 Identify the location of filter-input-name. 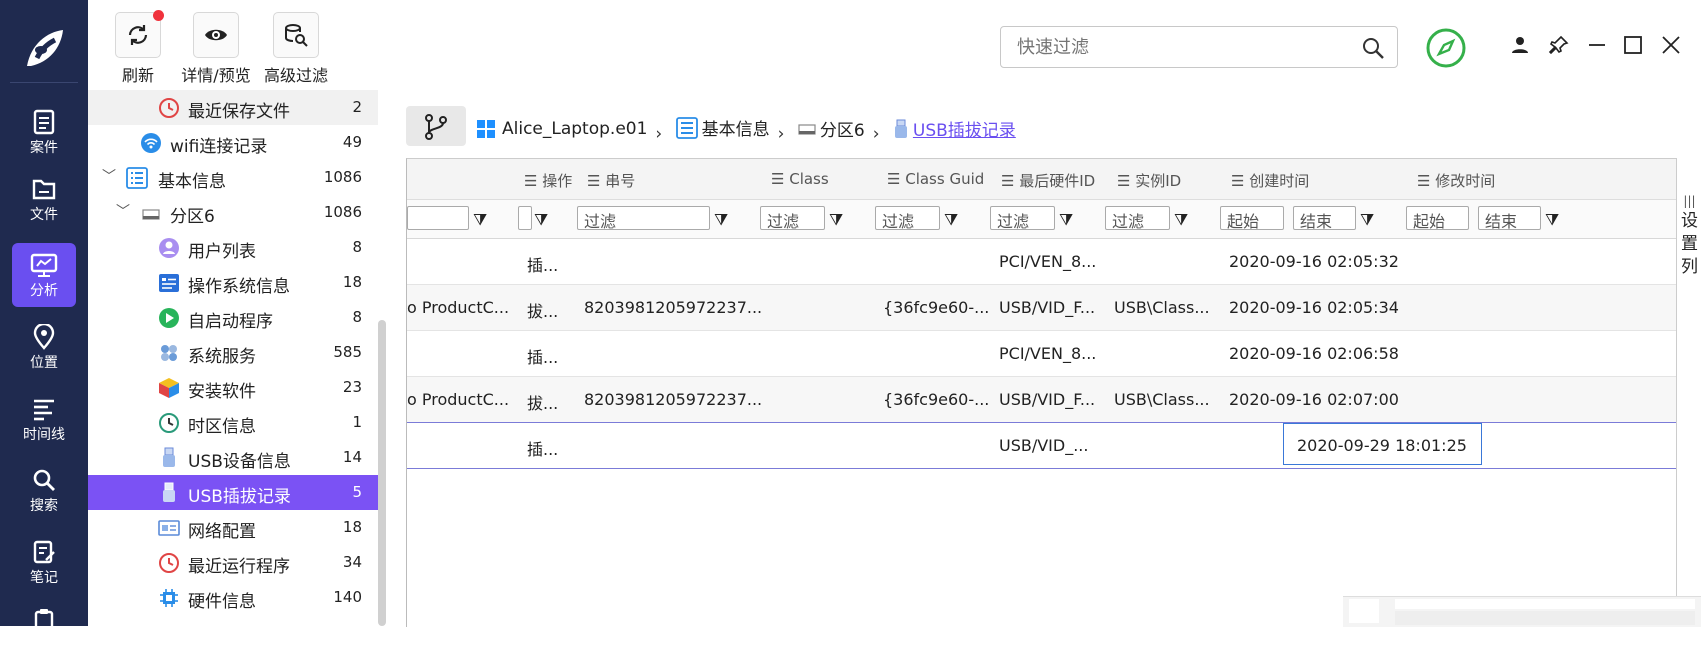
(438, 218).